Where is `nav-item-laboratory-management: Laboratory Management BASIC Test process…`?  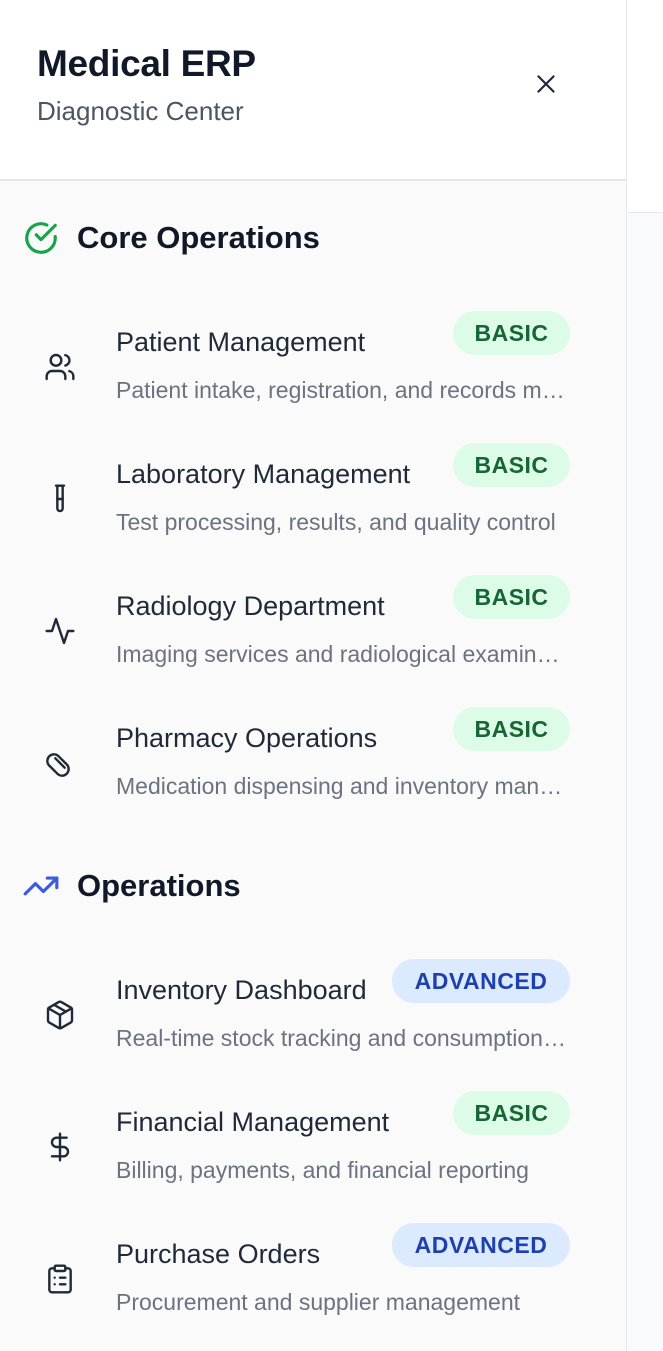 nav-item-laboratory-management: Laboratory Management BASIC Test process… is located at coordinates (315, 498).